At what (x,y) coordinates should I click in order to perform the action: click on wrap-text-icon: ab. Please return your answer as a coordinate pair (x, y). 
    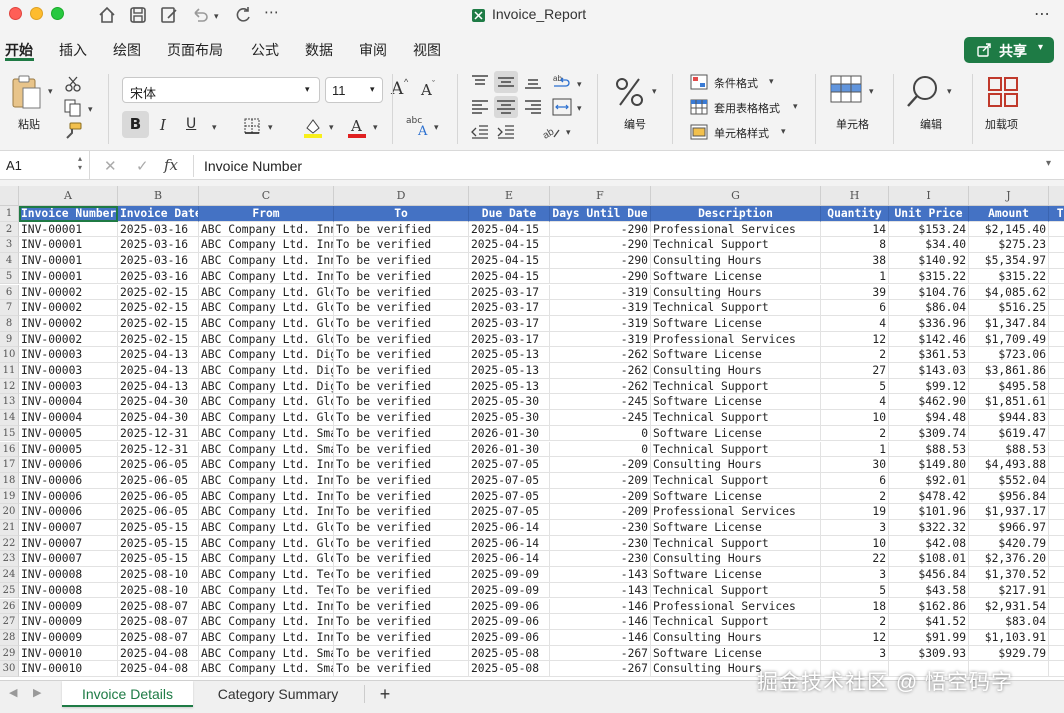
    Looking at the image, I should click on (562, 82).